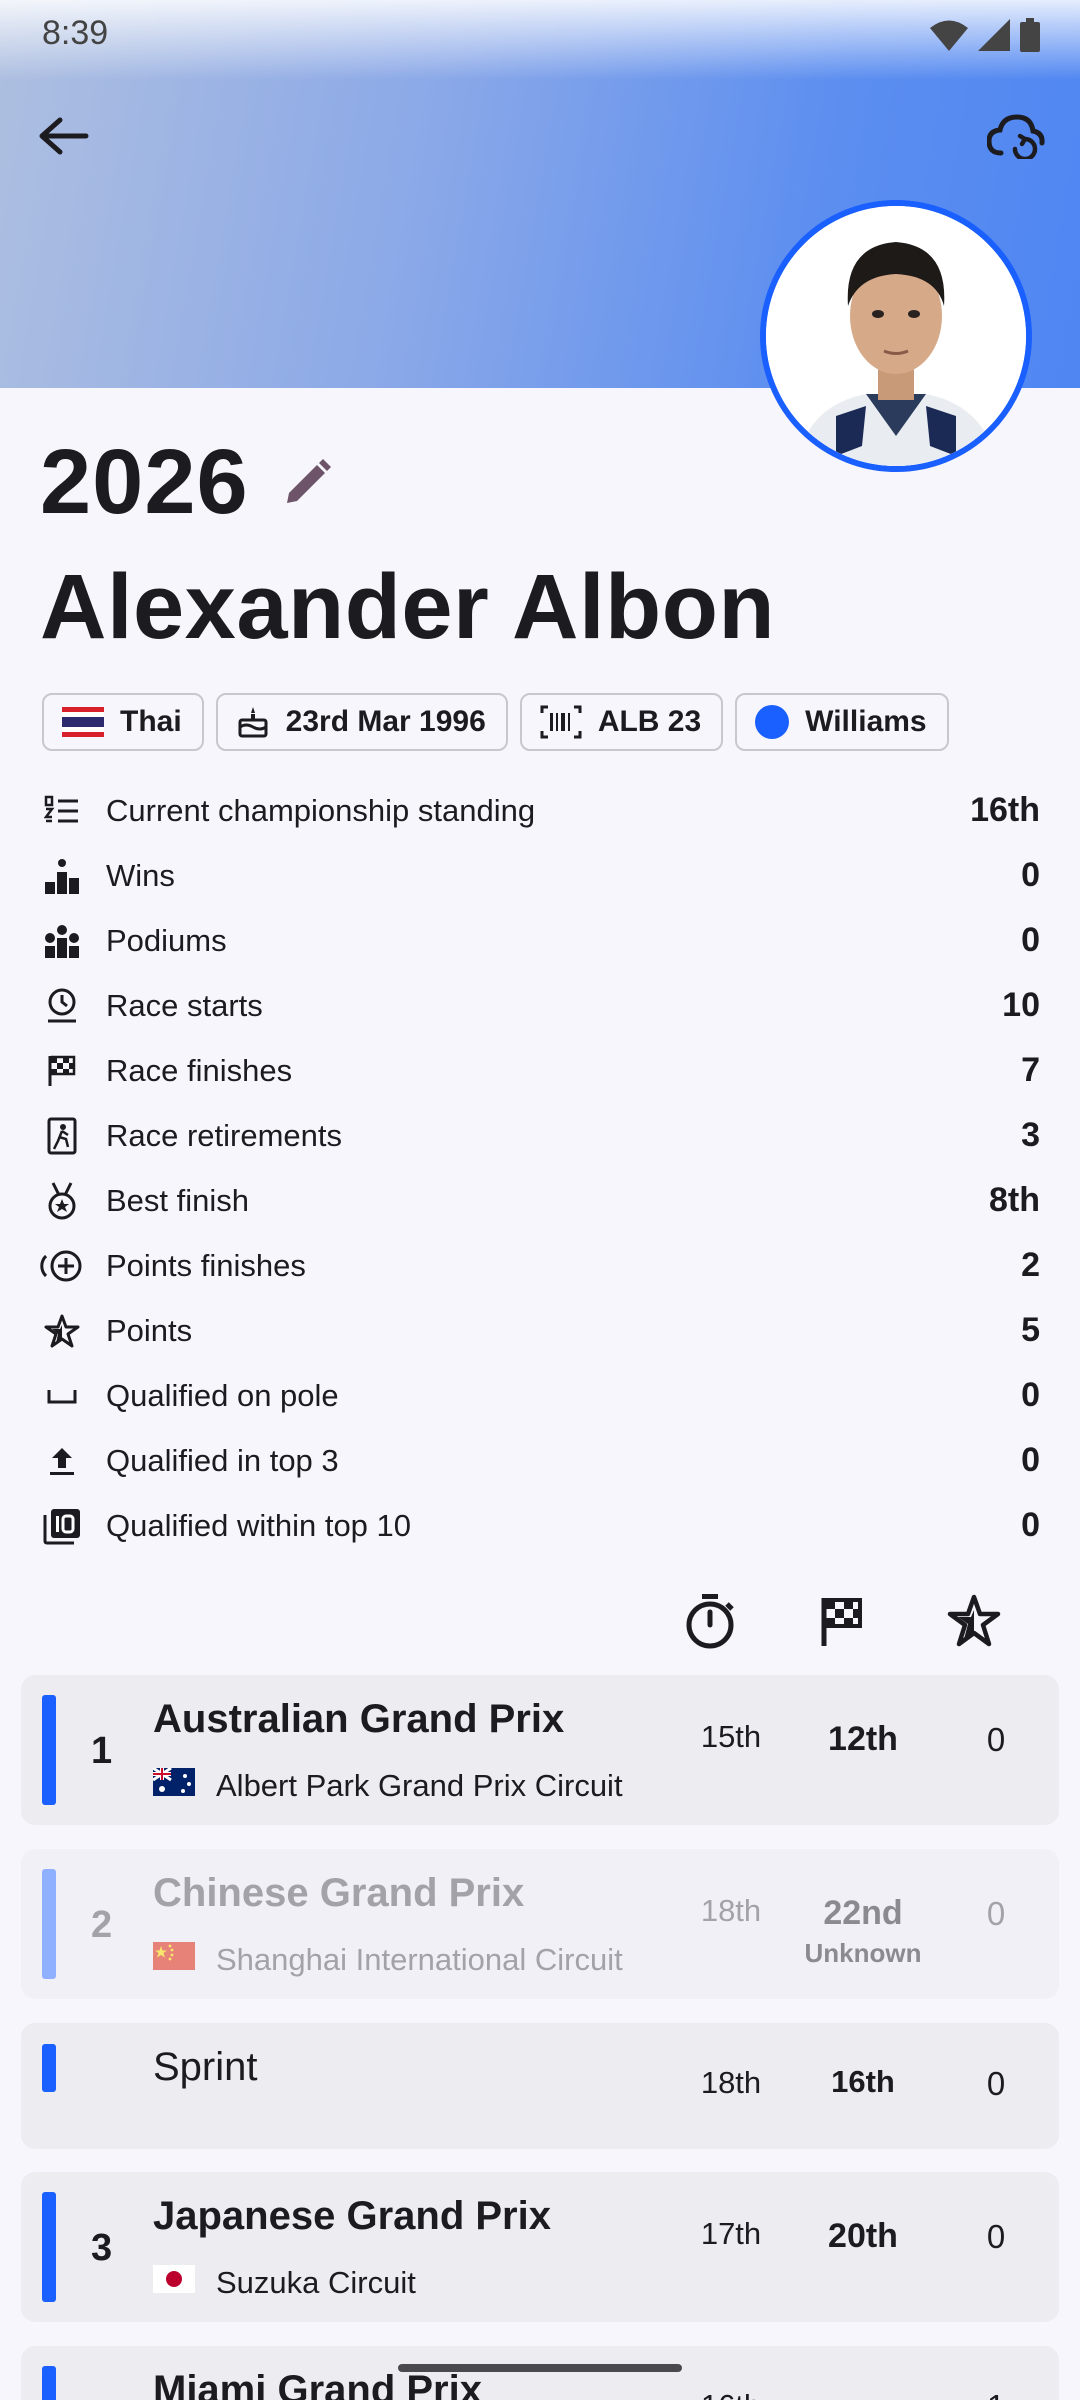  Describe the element at coordinates (184, 1005) in the screenshot. I see `stat-label: Race starts` at that location.